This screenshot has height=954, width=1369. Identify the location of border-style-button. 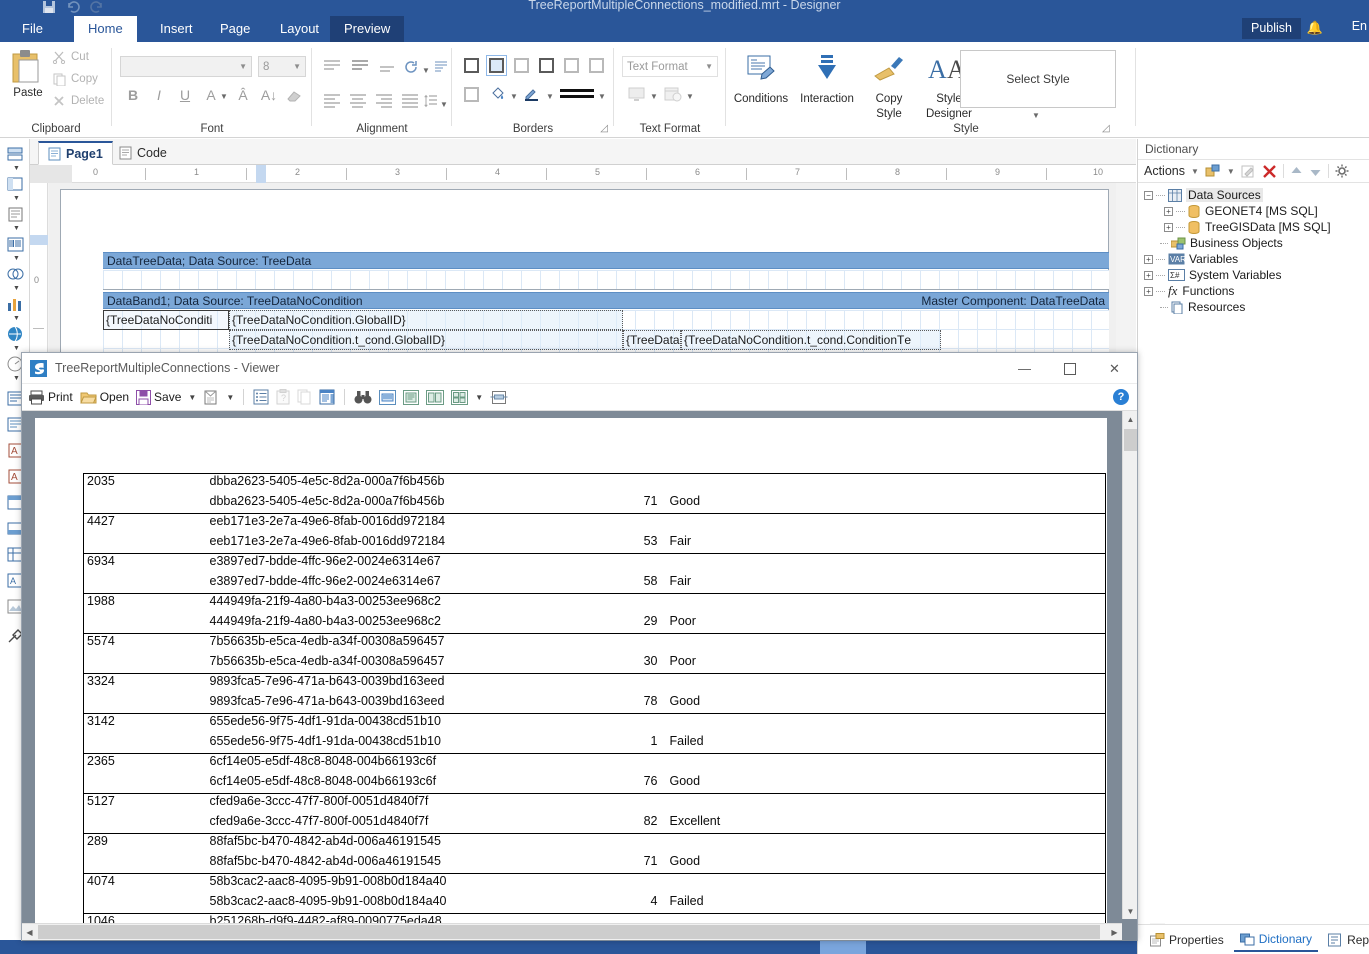
(577, 94).